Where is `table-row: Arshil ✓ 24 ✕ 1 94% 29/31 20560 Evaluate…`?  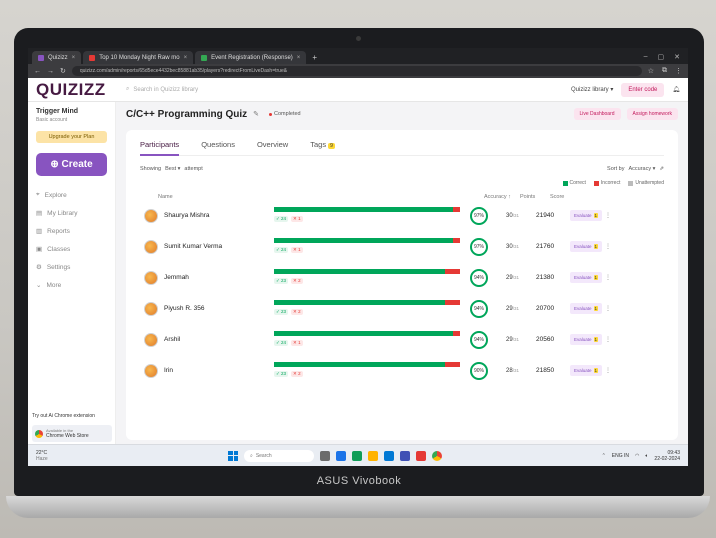 table-row: Arshil ✓ 24 ✕ 1 94% 29/31 20560 Evaluate… is located at coordinates (402, 339).